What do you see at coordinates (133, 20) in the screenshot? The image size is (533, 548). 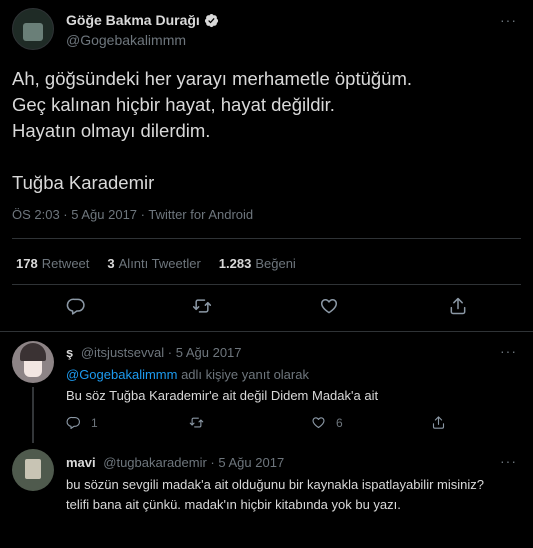 I see `author-name: Göğe Bakma Durağı` at bounding box center [133, 20].